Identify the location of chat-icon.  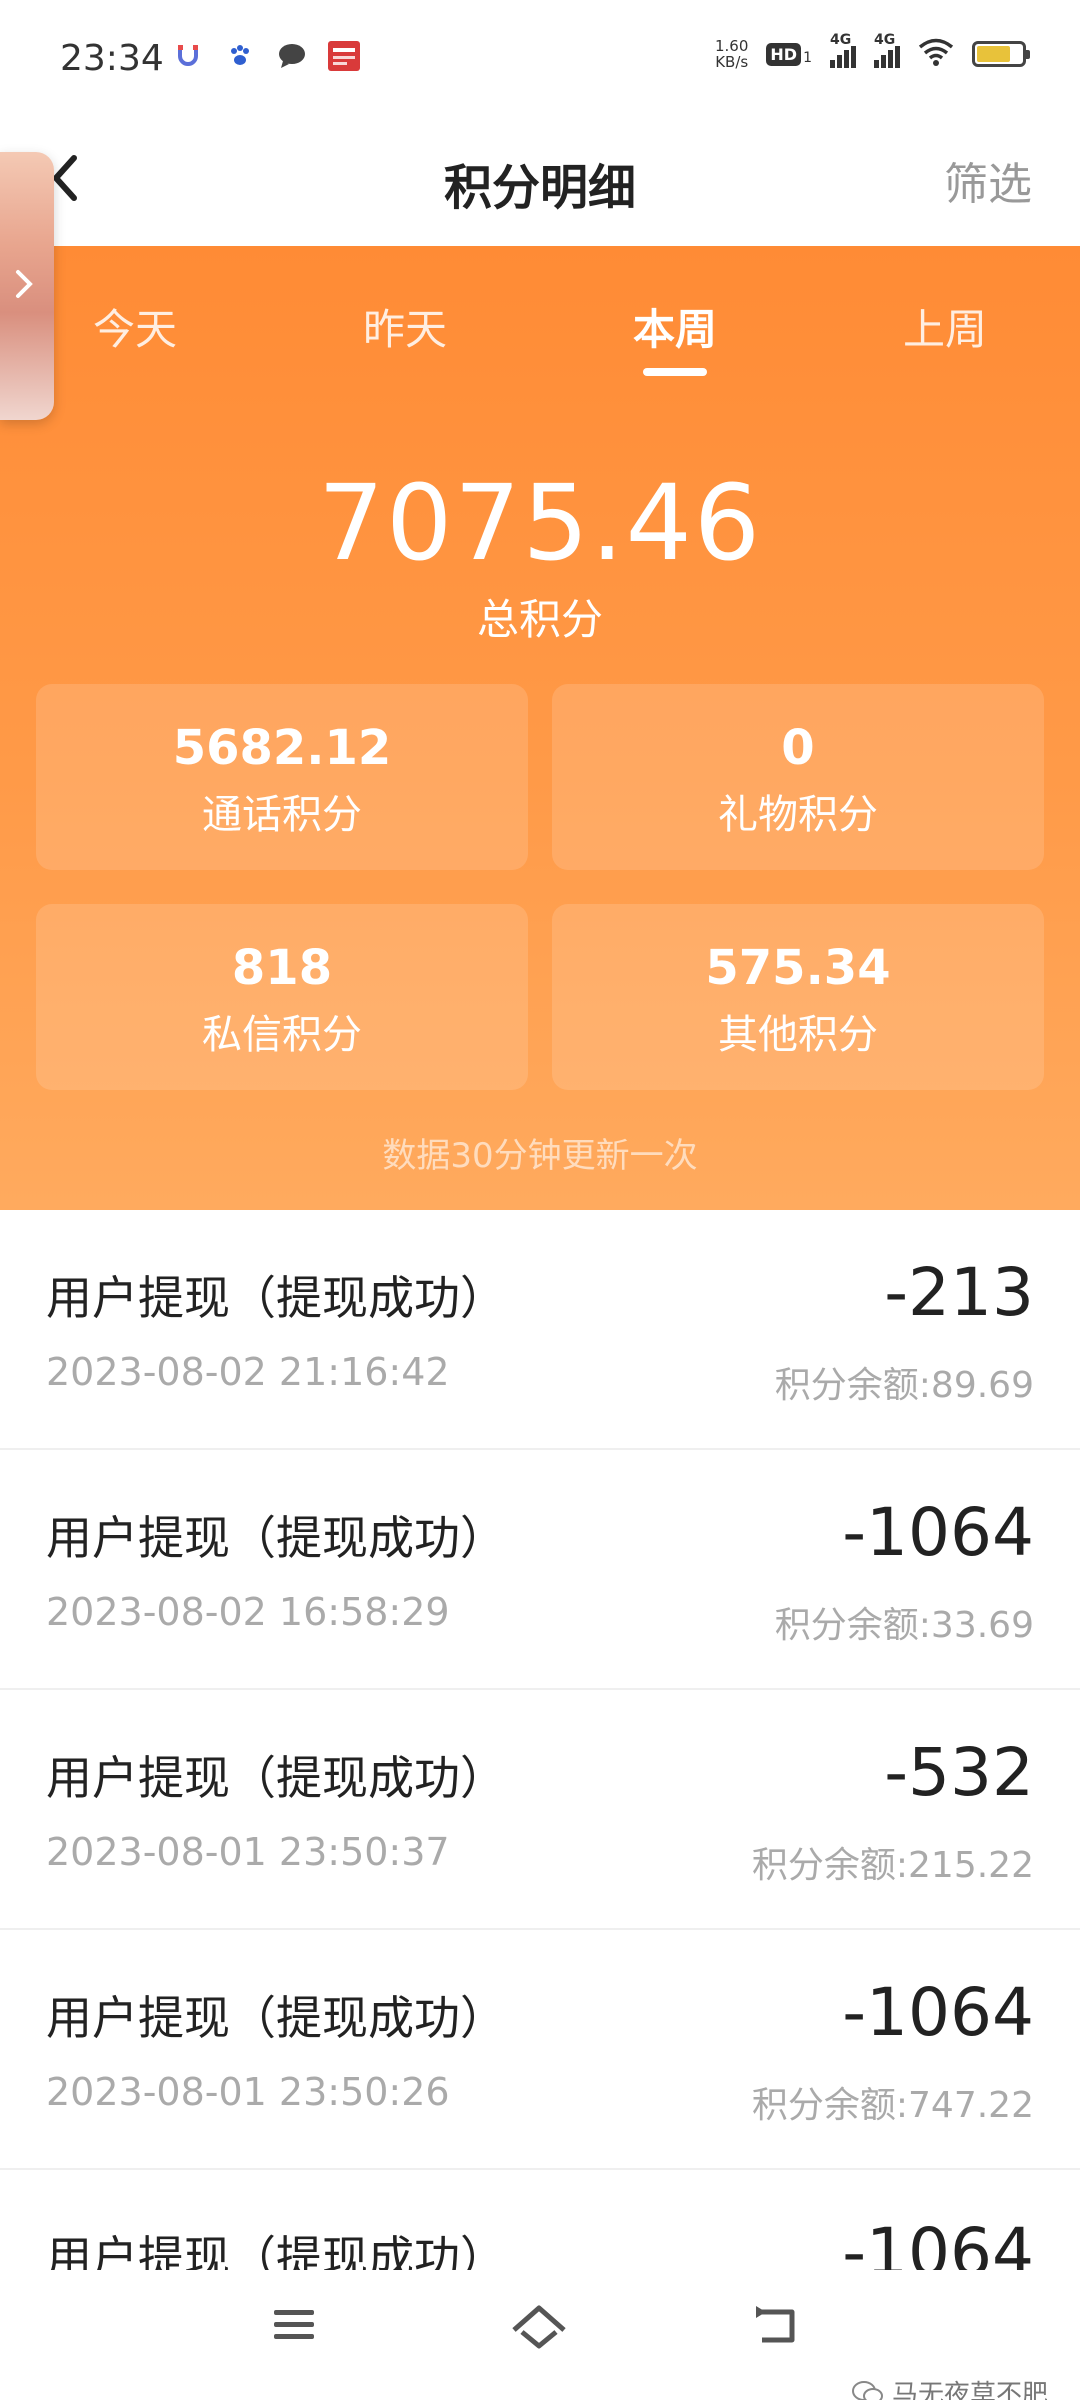
(292, 56).